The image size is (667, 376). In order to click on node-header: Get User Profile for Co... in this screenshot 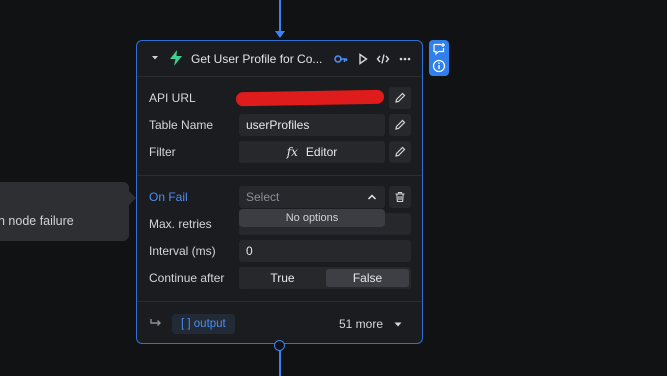, I will do `click(279, 59)`.